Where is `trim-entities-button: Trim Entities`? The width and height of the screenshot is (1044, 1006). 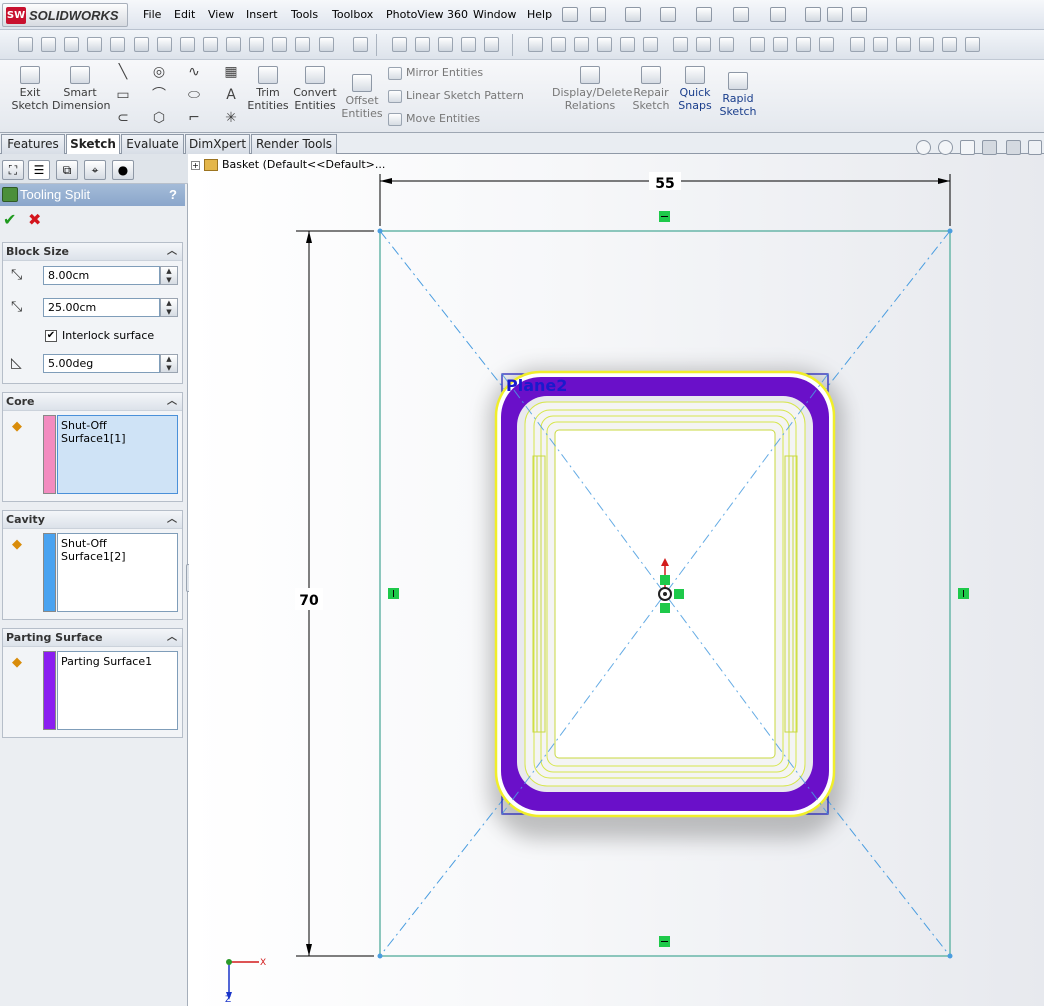 trim-entities-button: Trim Entities is located at coordinates (268, 89).